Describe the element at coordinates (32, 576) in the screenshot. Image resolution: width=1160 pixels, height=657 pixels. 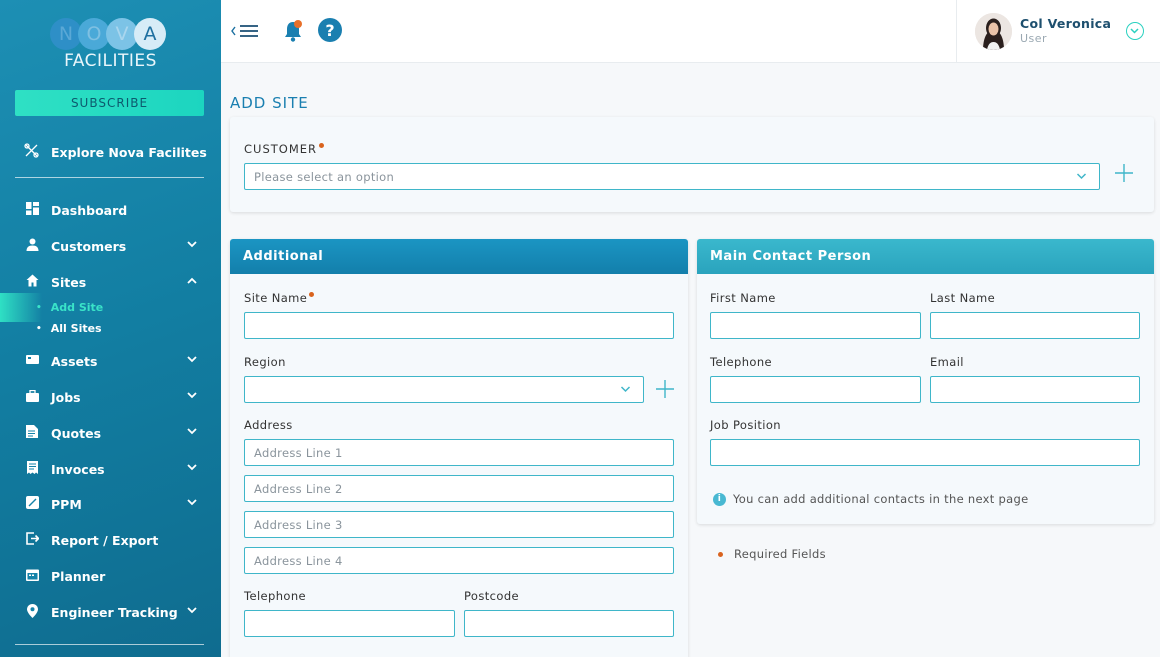
I see `calendar-icon` at that location.